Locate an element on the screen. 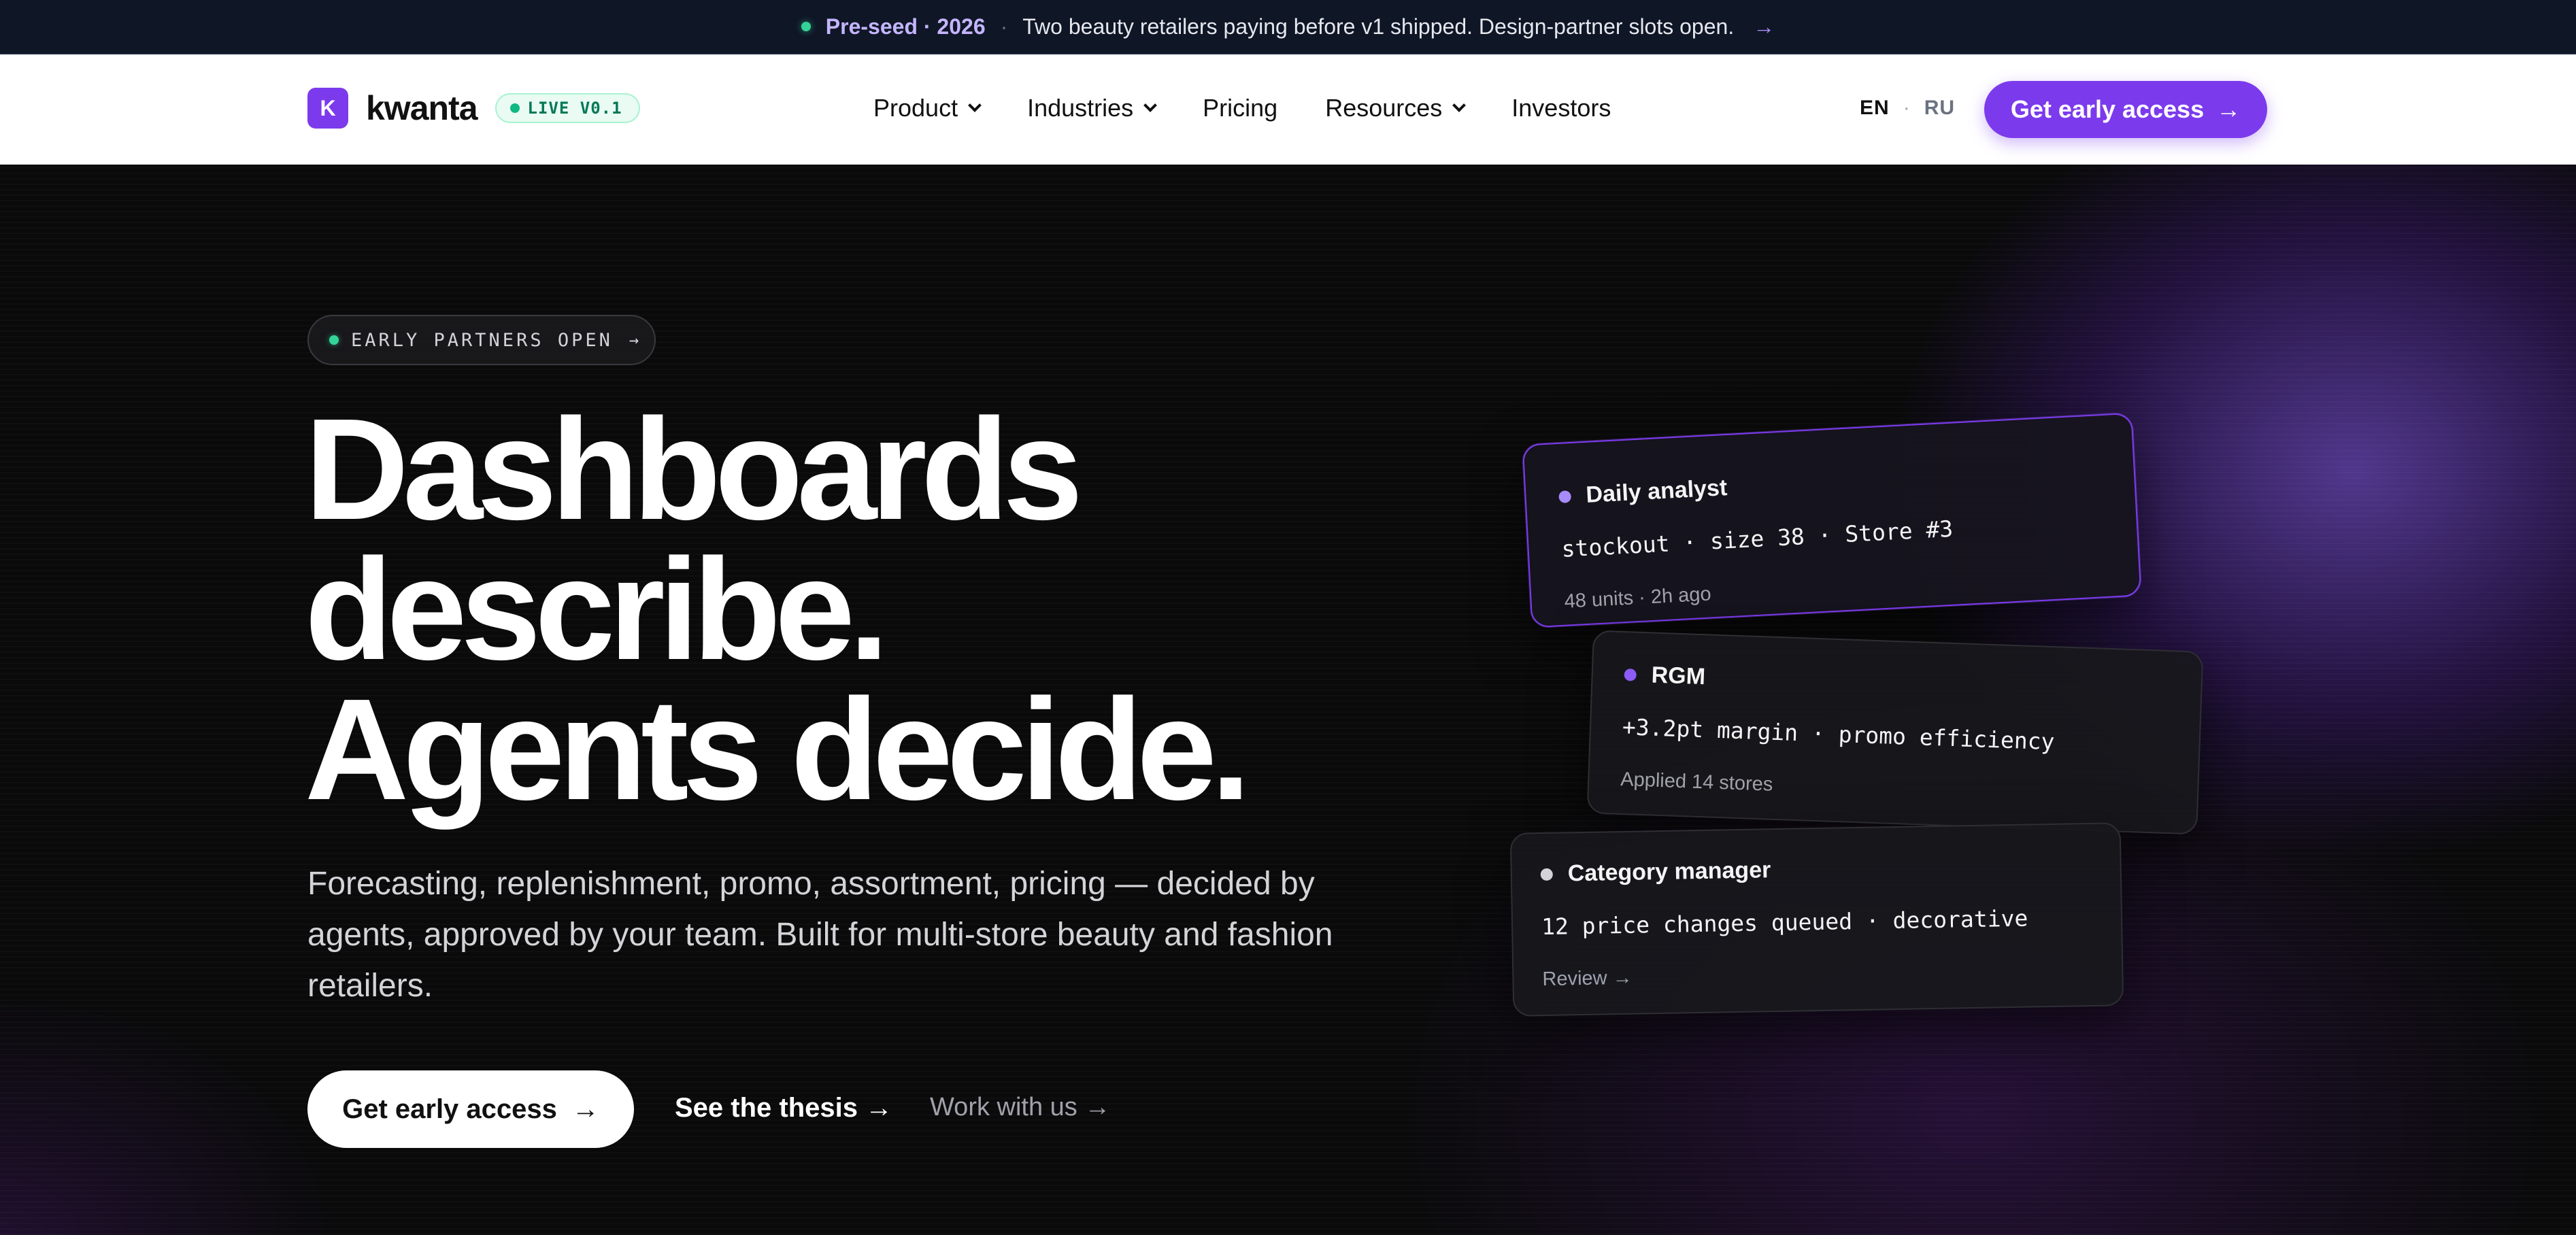 Image resolution: width=2576 pixels, height=1235 pixels. card-detail: stockout · size 38 · Store #3 is located at coordinates (1757, 538).